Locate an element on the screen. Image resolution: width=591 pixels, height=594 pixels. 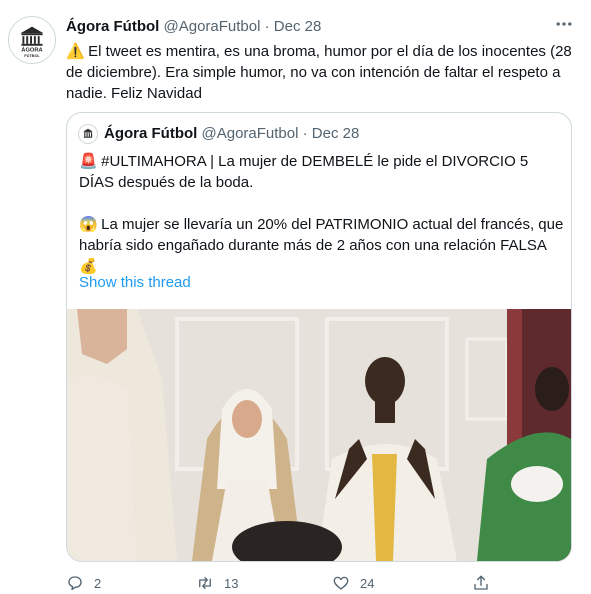
siren-emoji: 🚨 is located at coordinates (88, 161).